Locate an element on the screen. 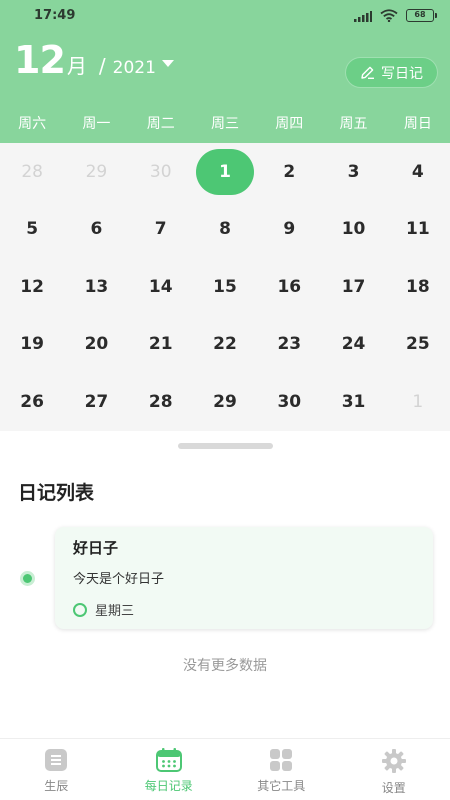 The width and height of the screenshot is (450, 800). weekday-label: 周五 is located at coordinates (353, 124).